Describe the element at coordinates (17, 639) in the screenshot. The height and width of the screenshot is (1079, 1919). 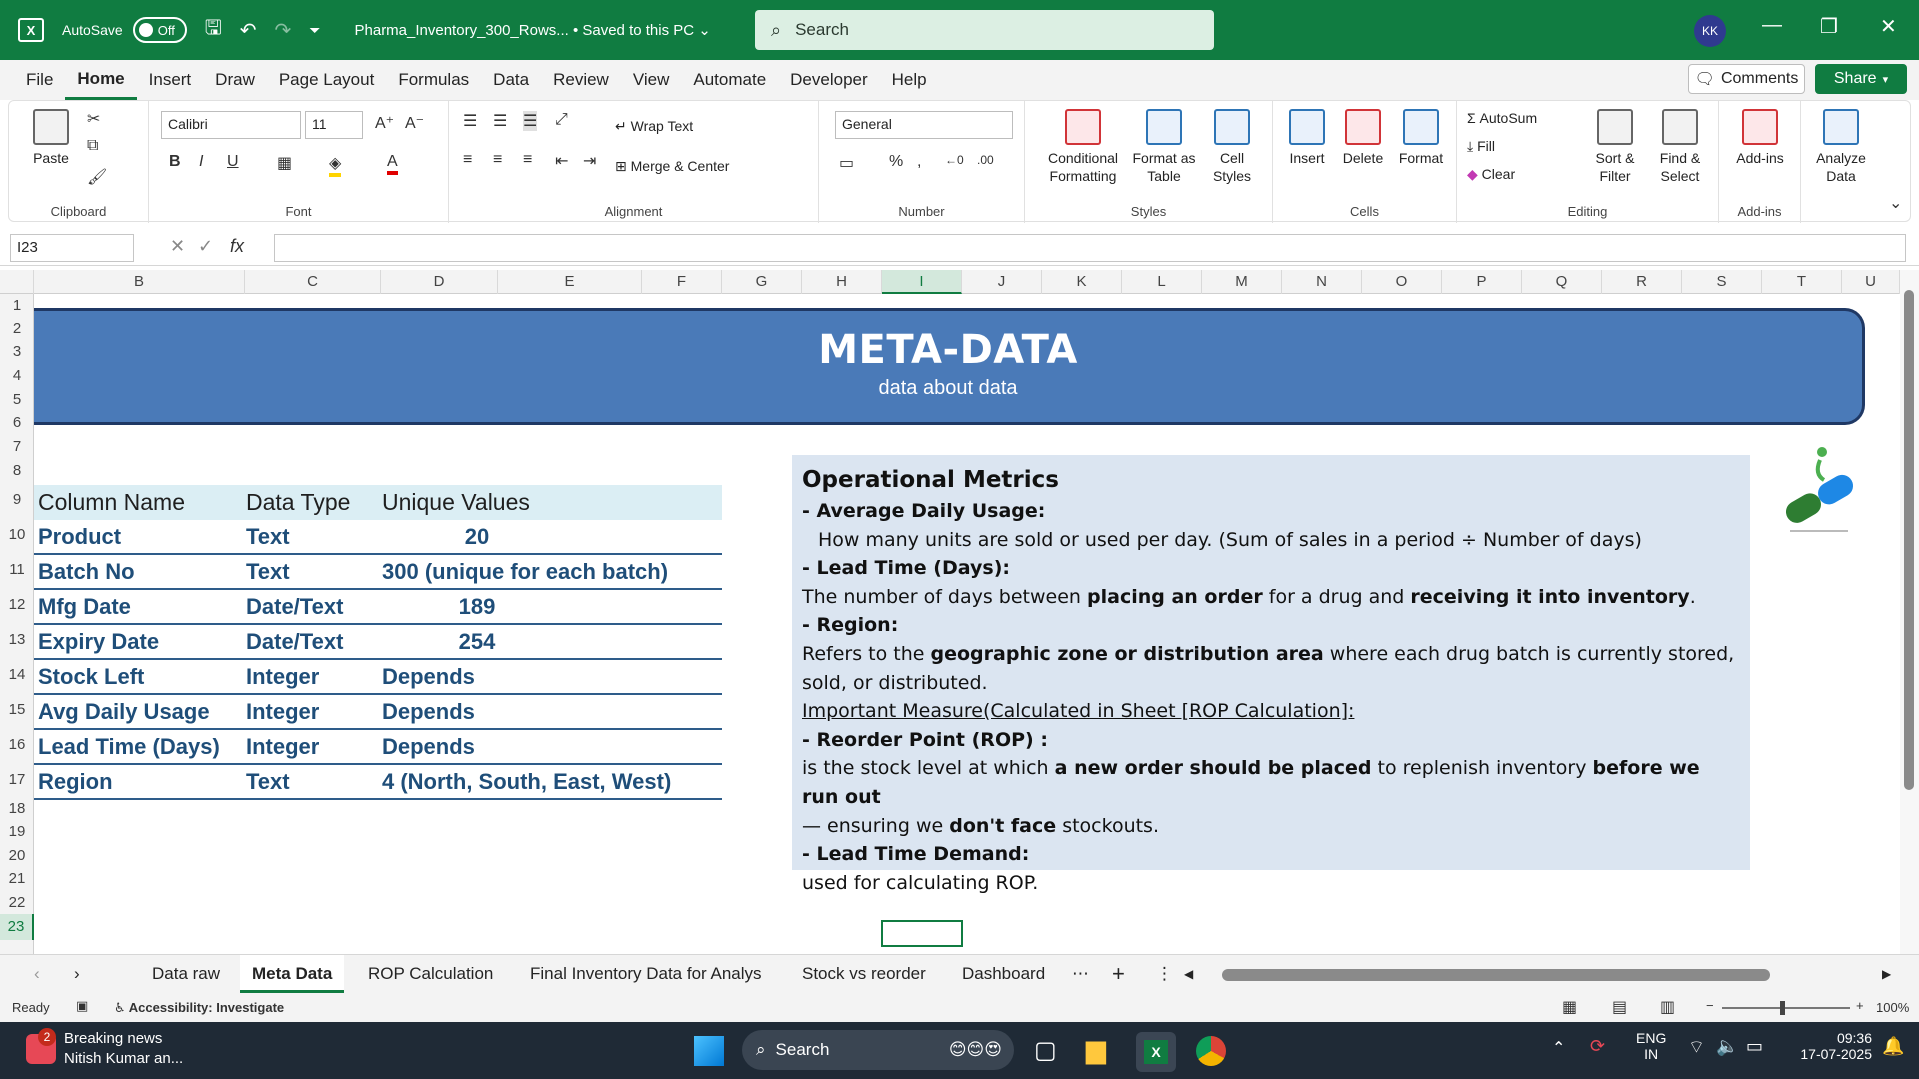
I see `row-header-13: 13` at that location.